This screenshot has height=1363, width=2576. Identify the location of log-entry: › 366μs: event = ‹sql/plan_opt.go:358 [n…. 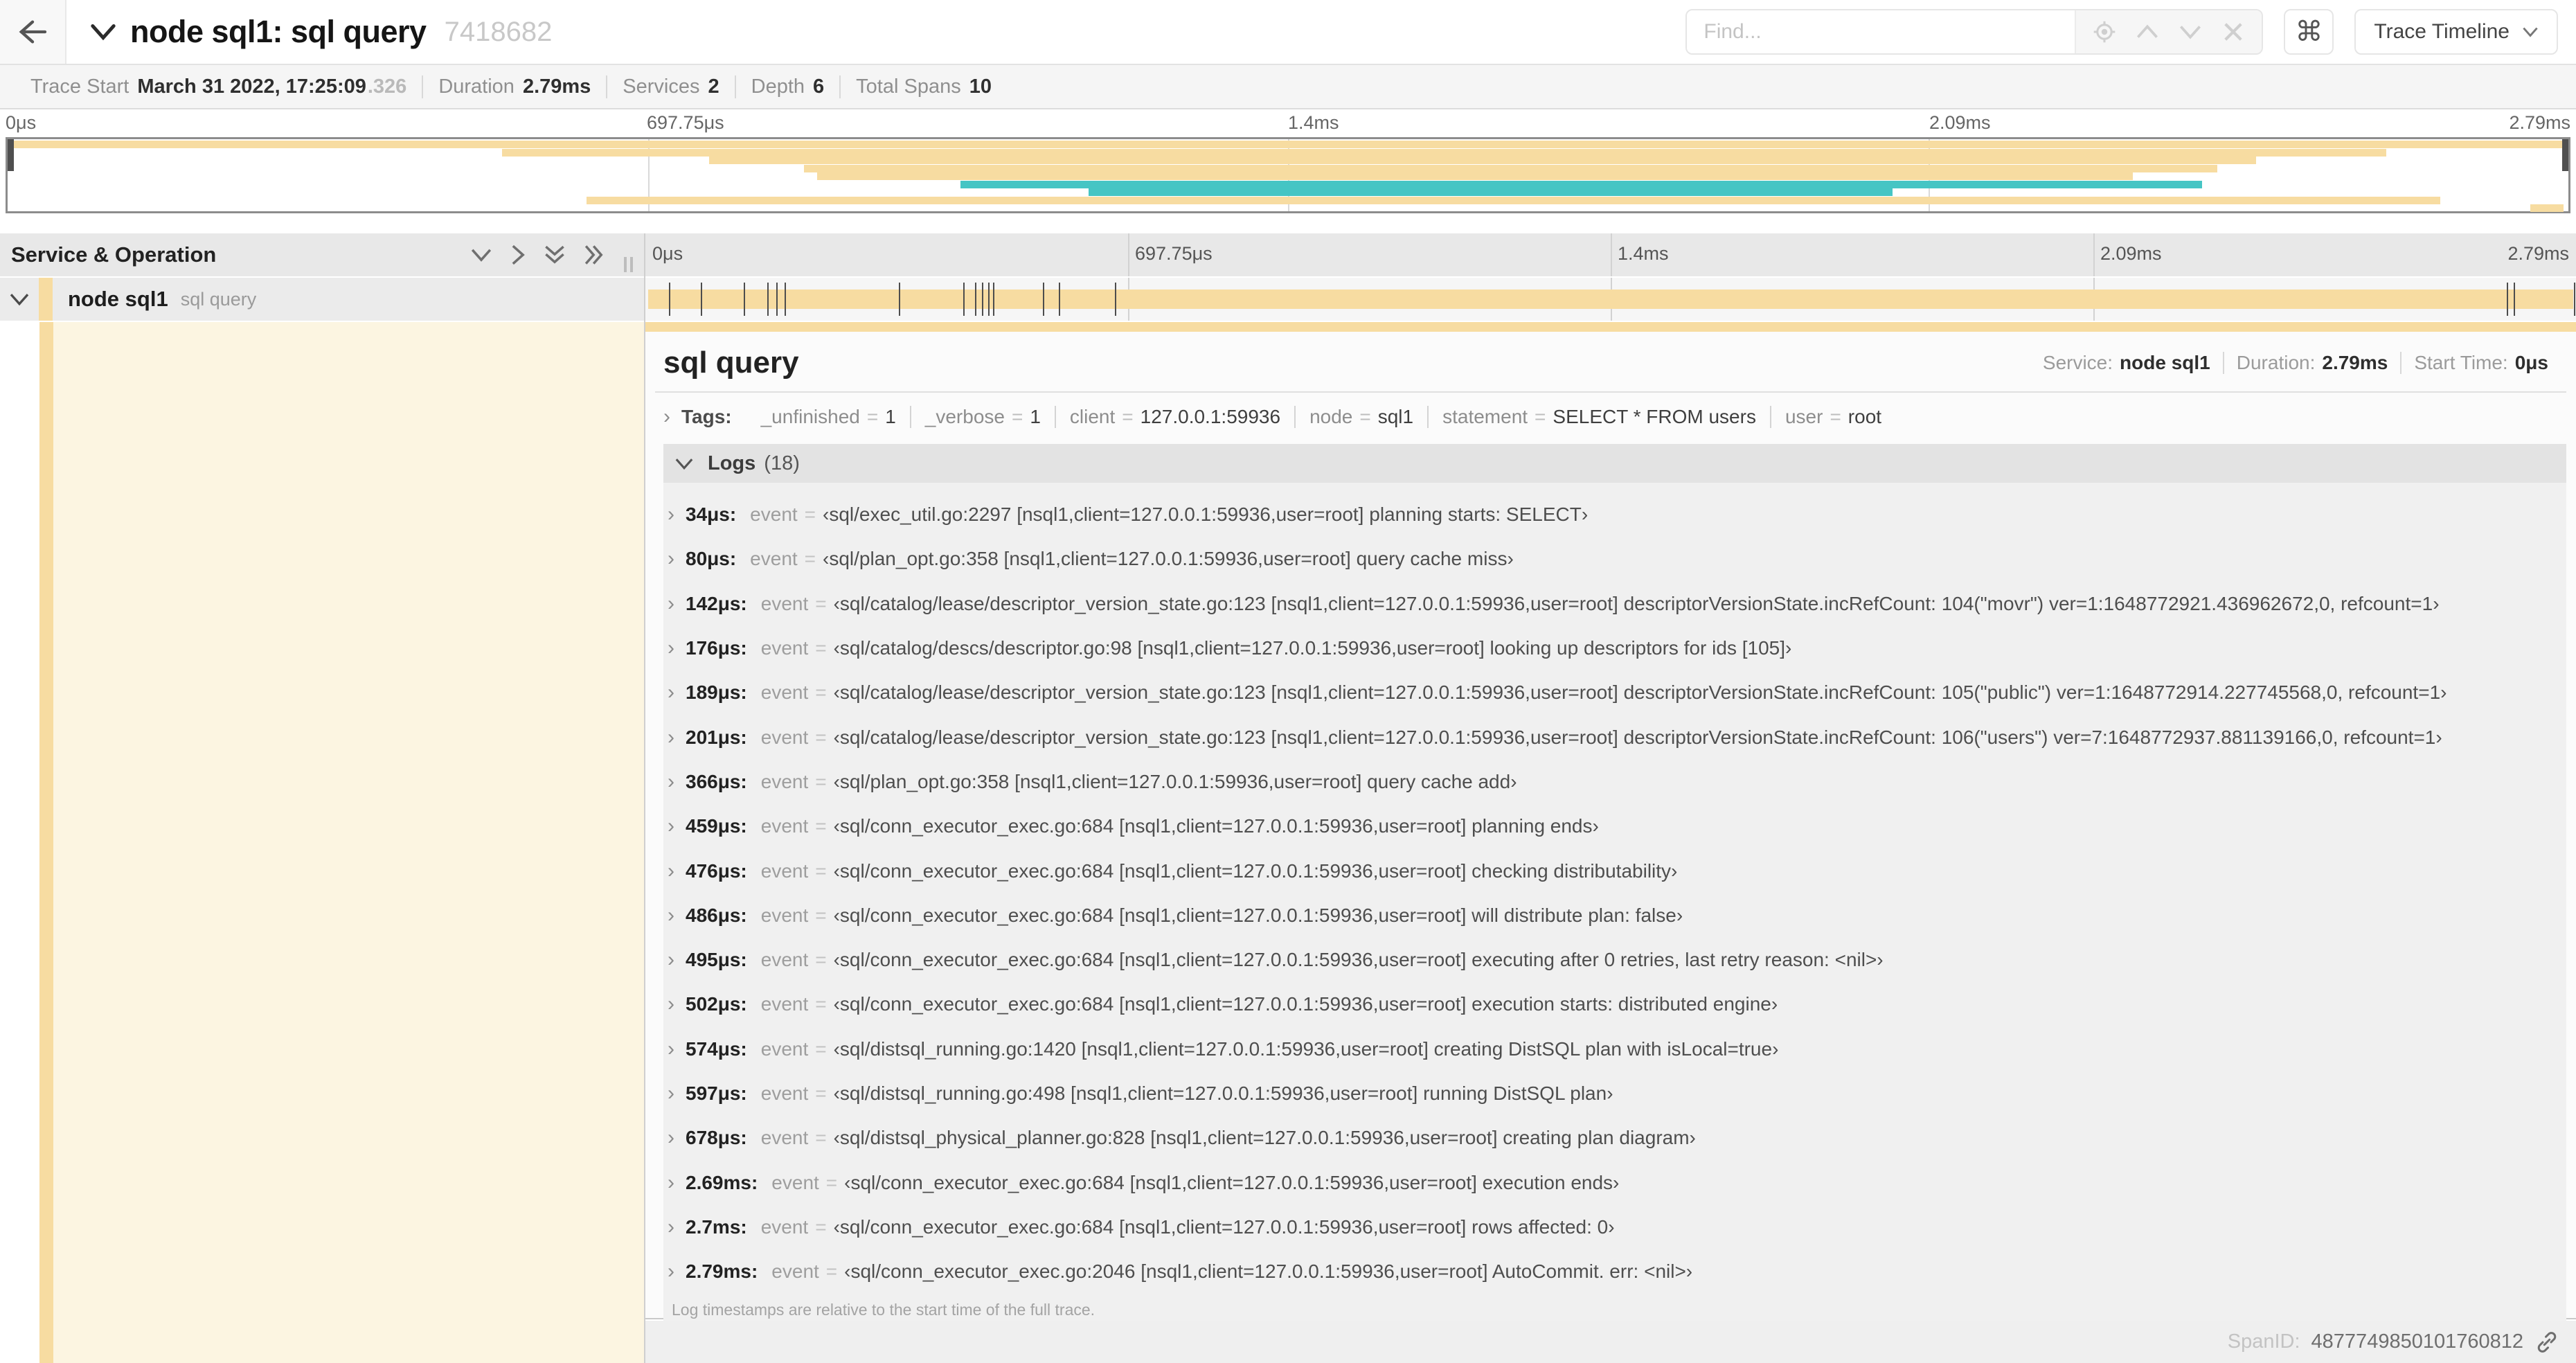
(1617, 782).